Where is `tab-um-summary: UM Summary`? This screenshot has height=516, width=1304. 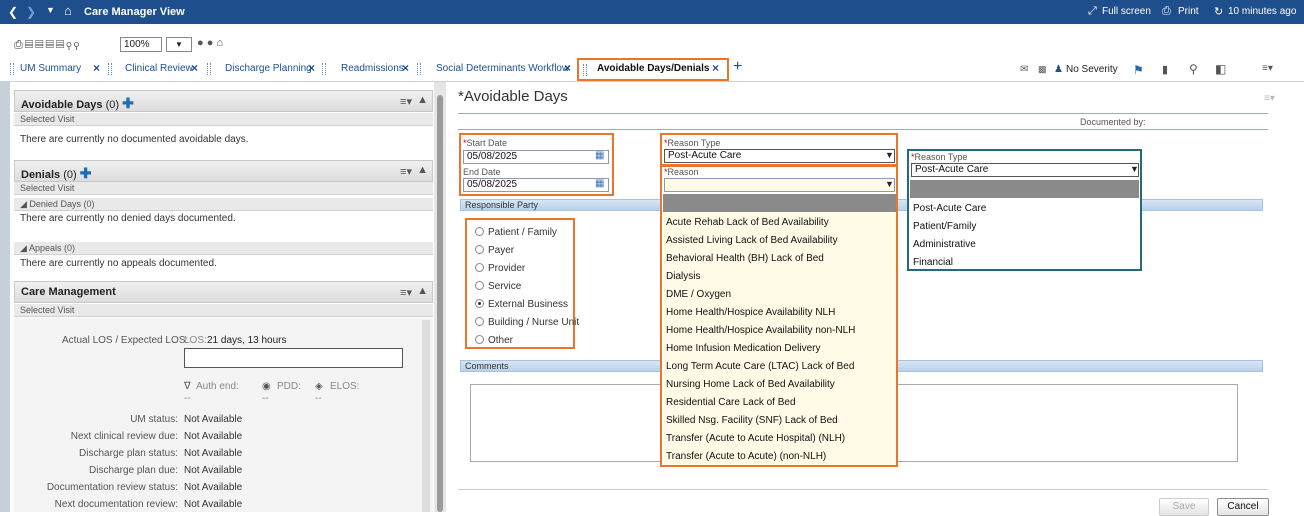
tab-um-summary: UM Summary is located at coordinates (50, 68).